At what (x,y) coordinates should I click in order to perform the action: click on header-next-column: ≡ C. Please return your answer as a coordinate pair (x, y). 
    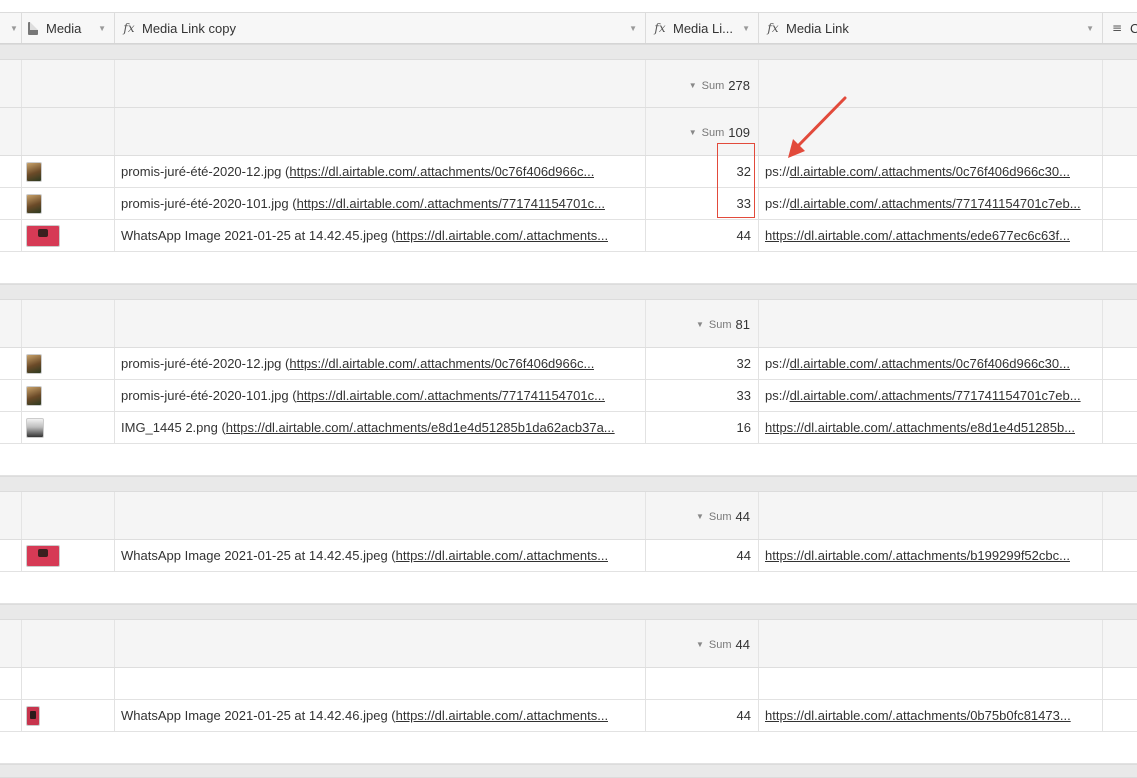
    Looking at the image, I should click on (1120, 28).